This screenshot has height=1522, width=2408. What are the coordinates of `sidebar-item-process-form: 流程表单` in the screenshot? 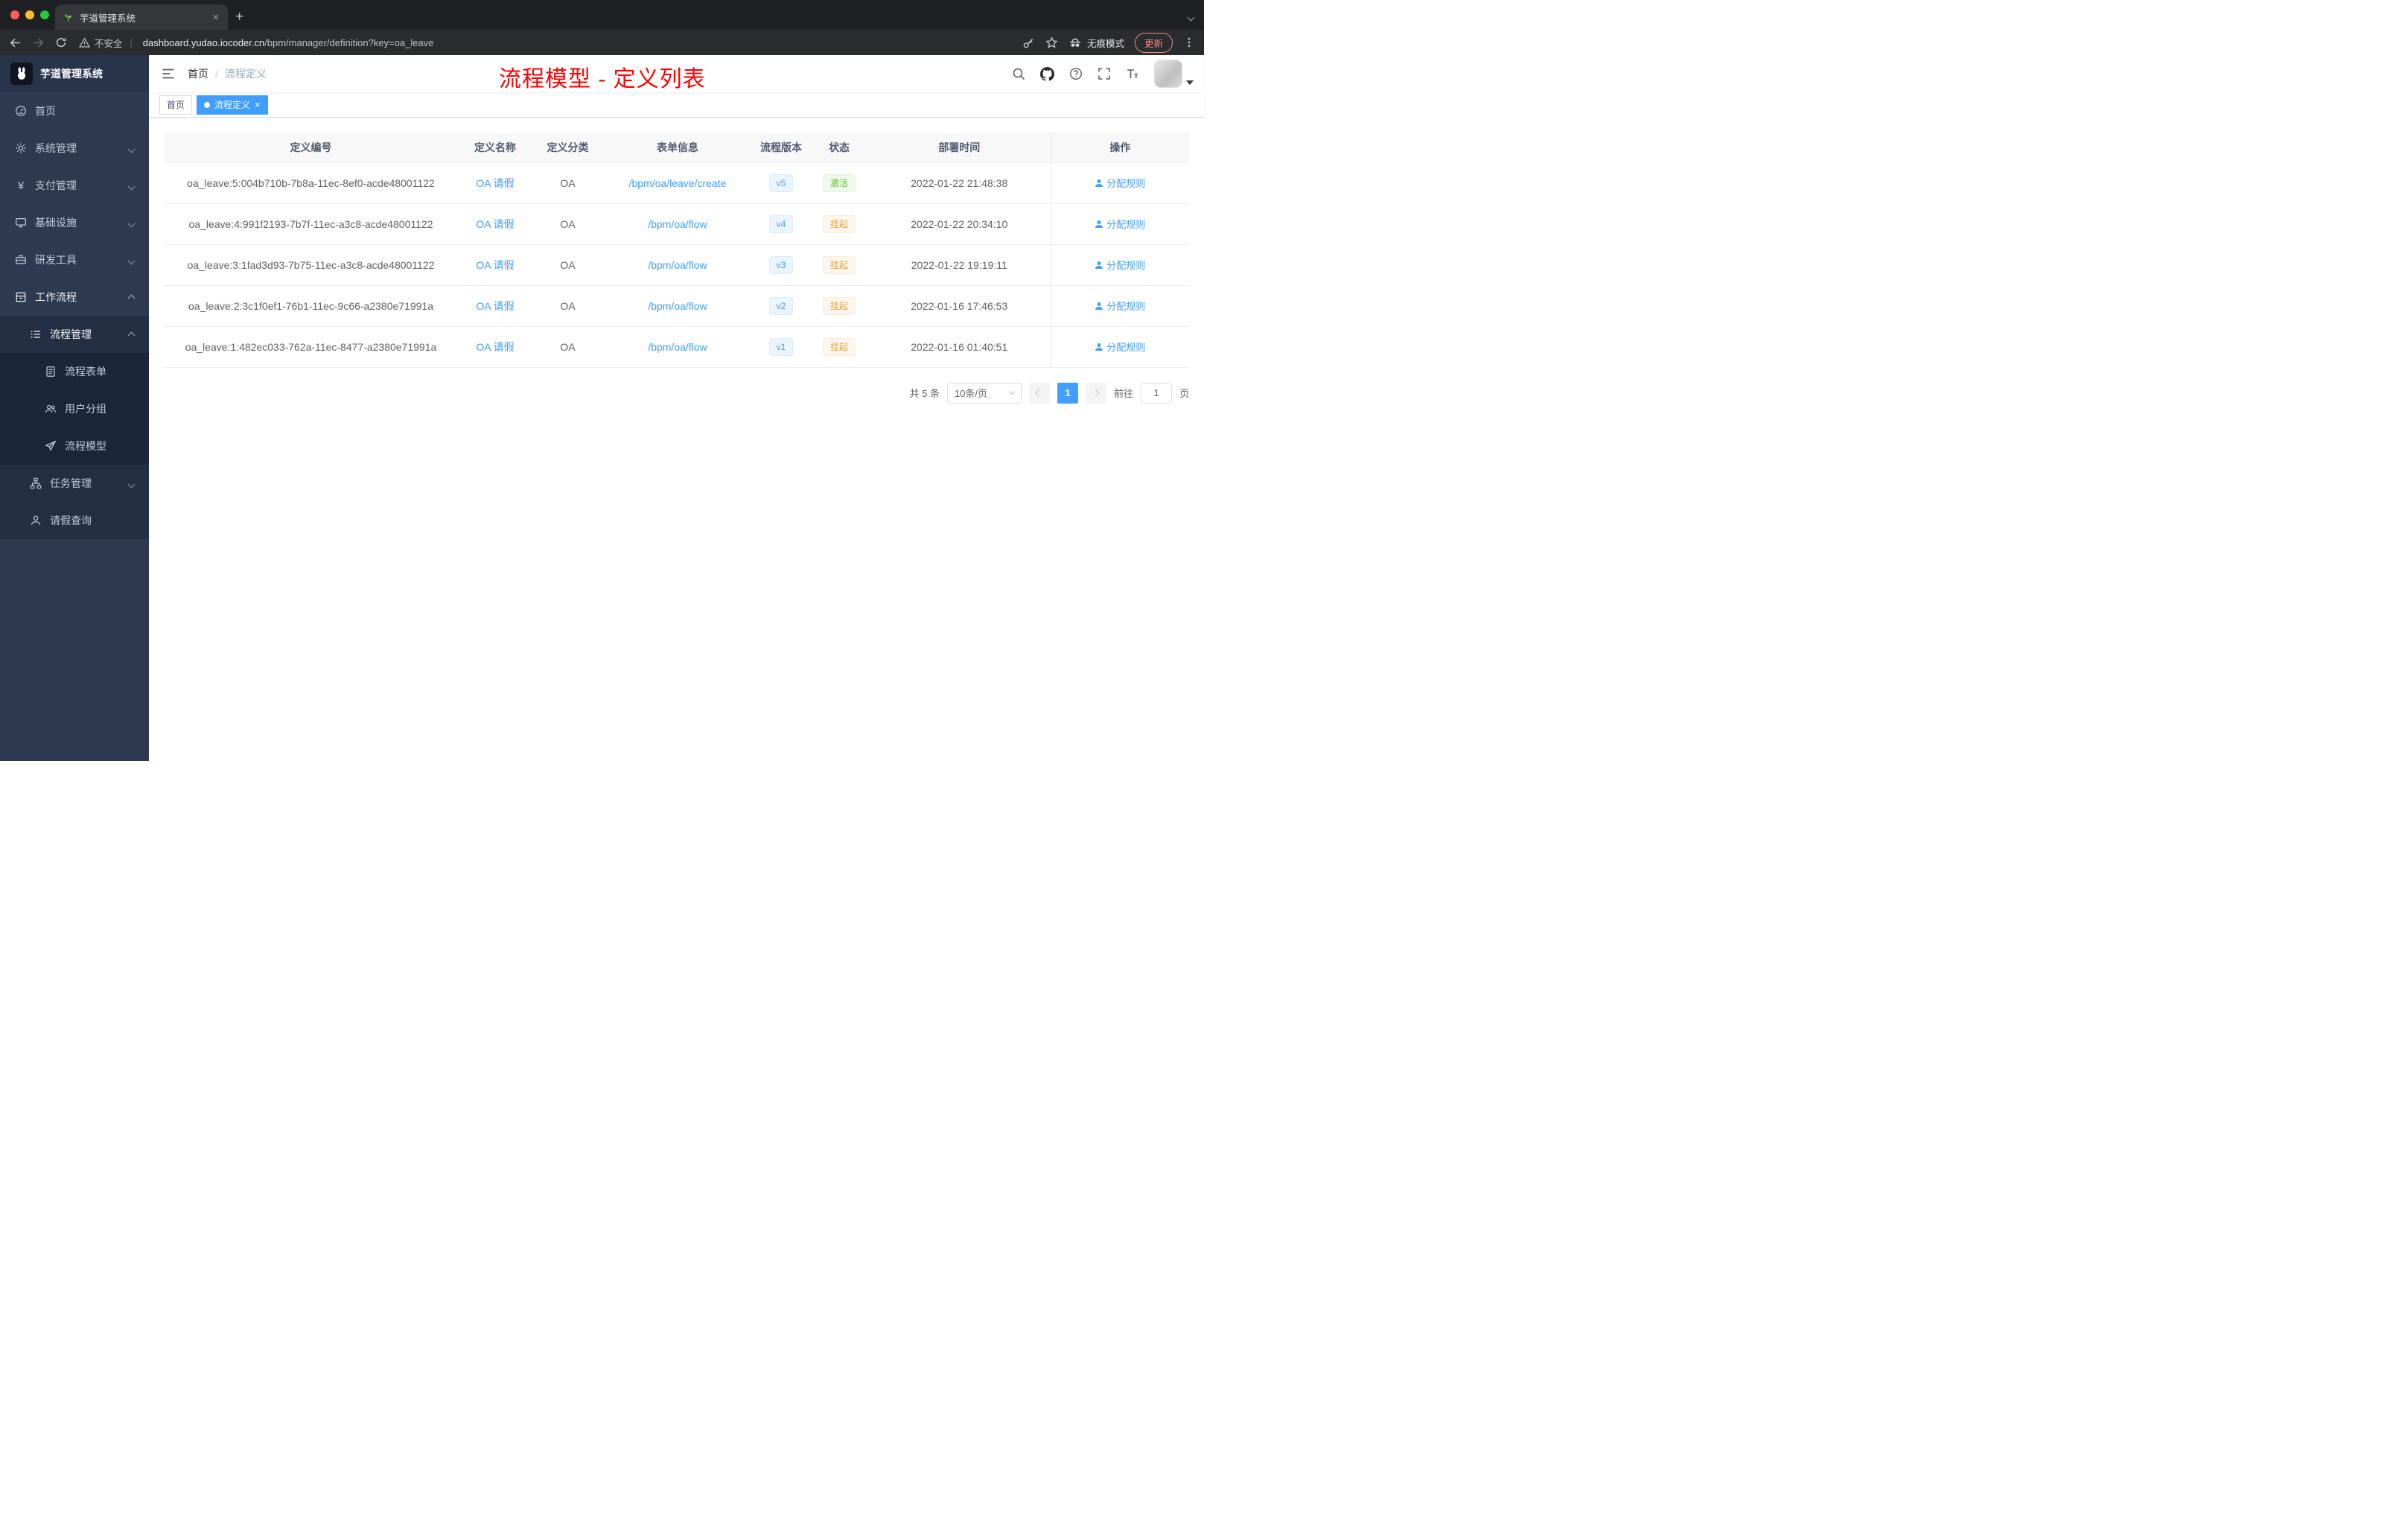 It's located at (74, 371).